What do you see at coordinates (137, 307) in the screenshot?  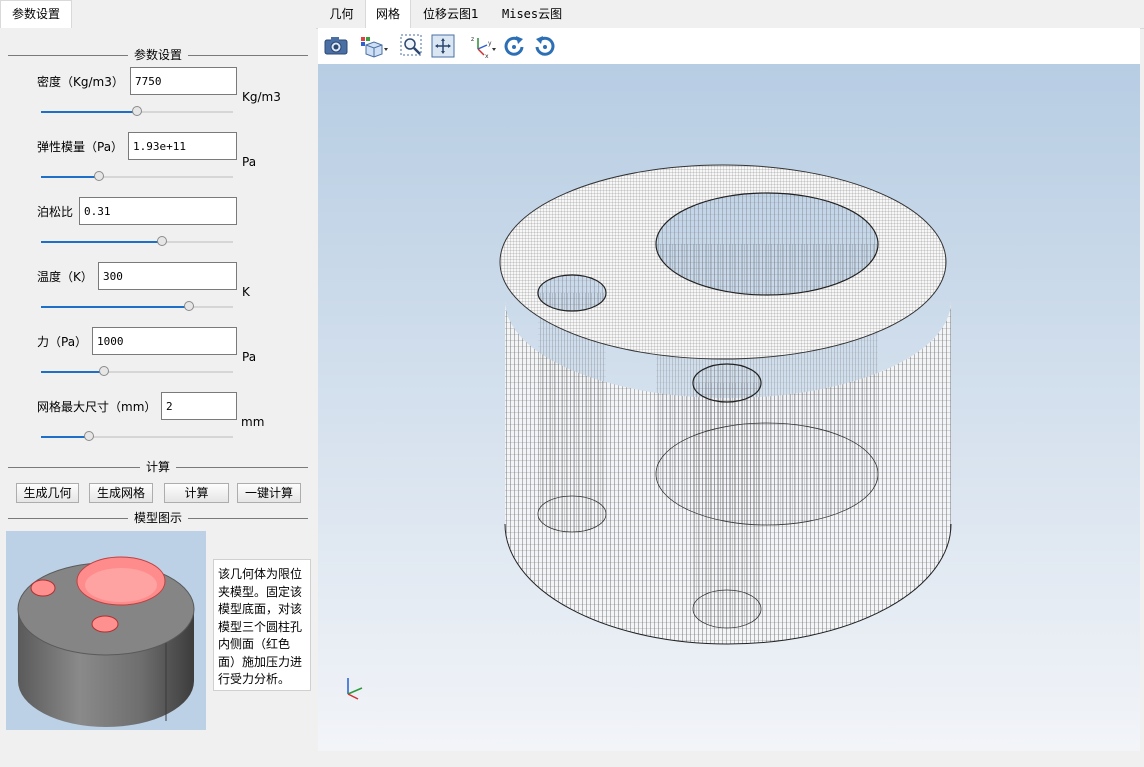 I see `temperature-slider` at bounding box center [137, 307].